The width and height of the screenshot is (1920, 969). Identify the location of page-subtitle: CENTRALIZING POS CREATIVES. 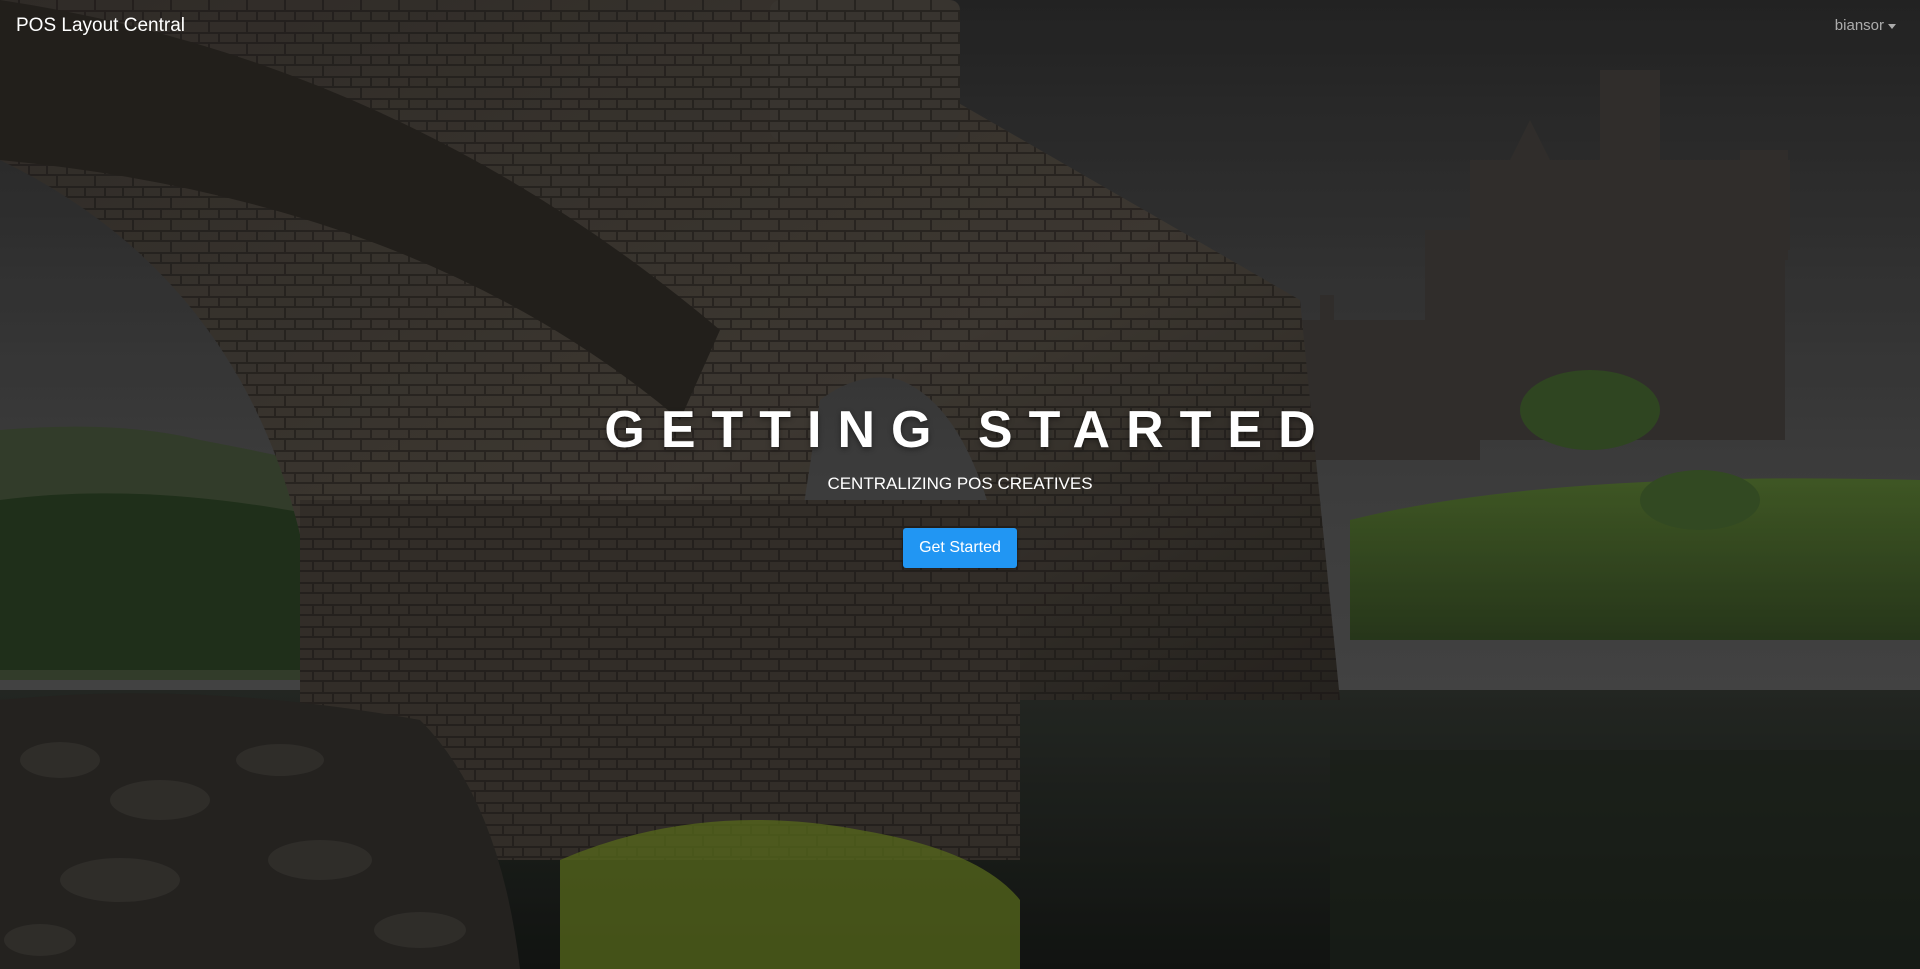
(960, 483).